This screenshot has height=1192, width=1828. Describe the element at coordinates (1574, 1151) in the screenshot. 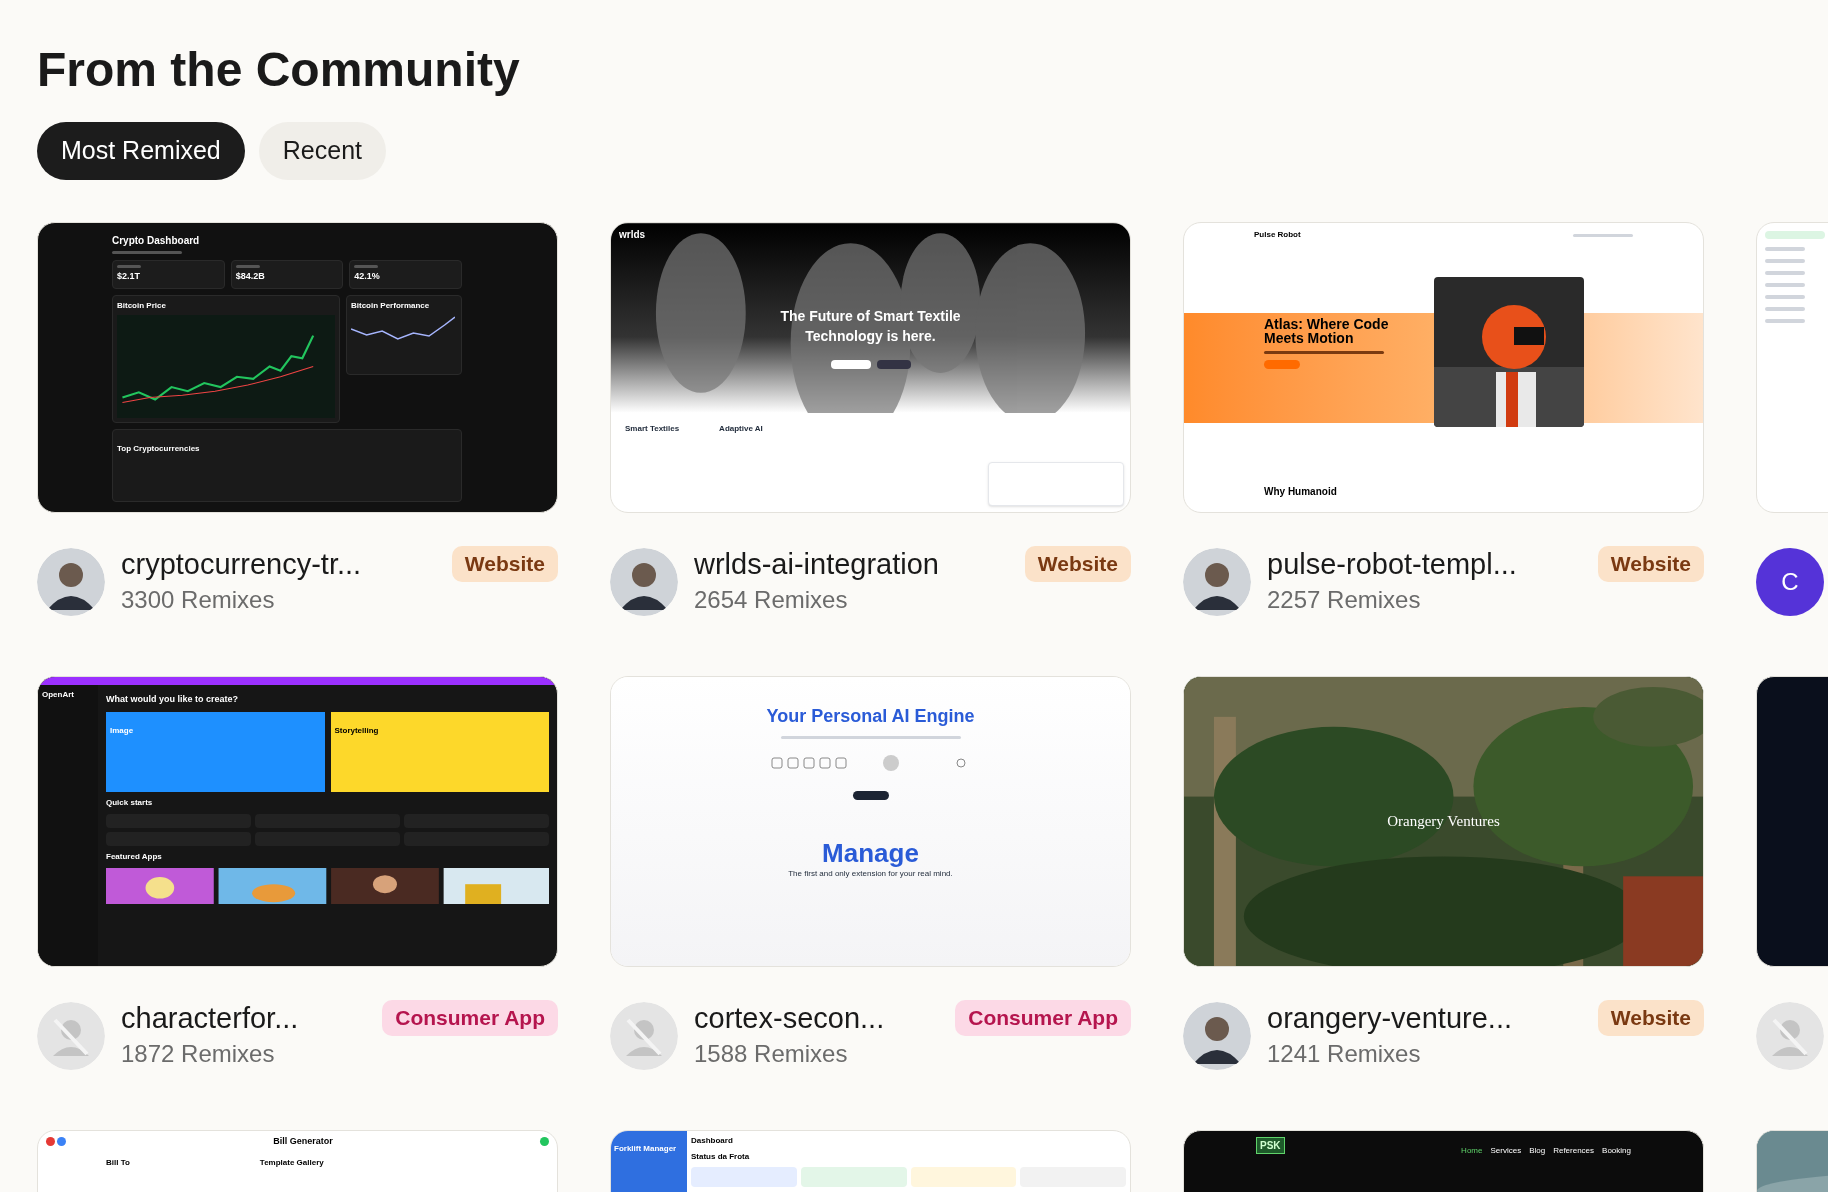

I see `nav-link: References` at that location.